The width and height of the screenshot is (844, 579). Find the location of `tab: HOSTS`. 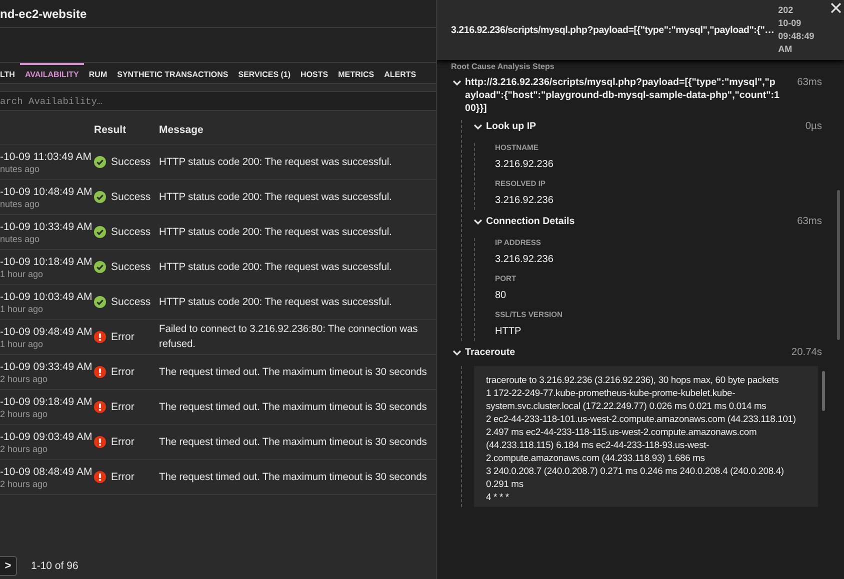

tab: HOSTS is located at coordinates (315, 73).